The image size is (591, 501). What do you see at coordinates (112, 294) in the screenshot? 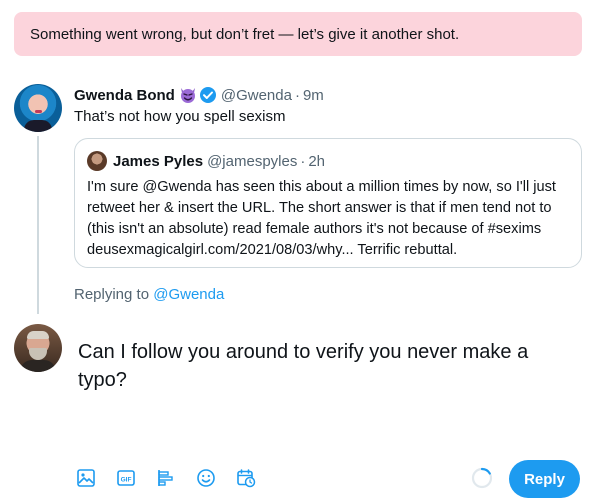
I see `replying-to-label: Replying to` at bounding box center [112, 294].